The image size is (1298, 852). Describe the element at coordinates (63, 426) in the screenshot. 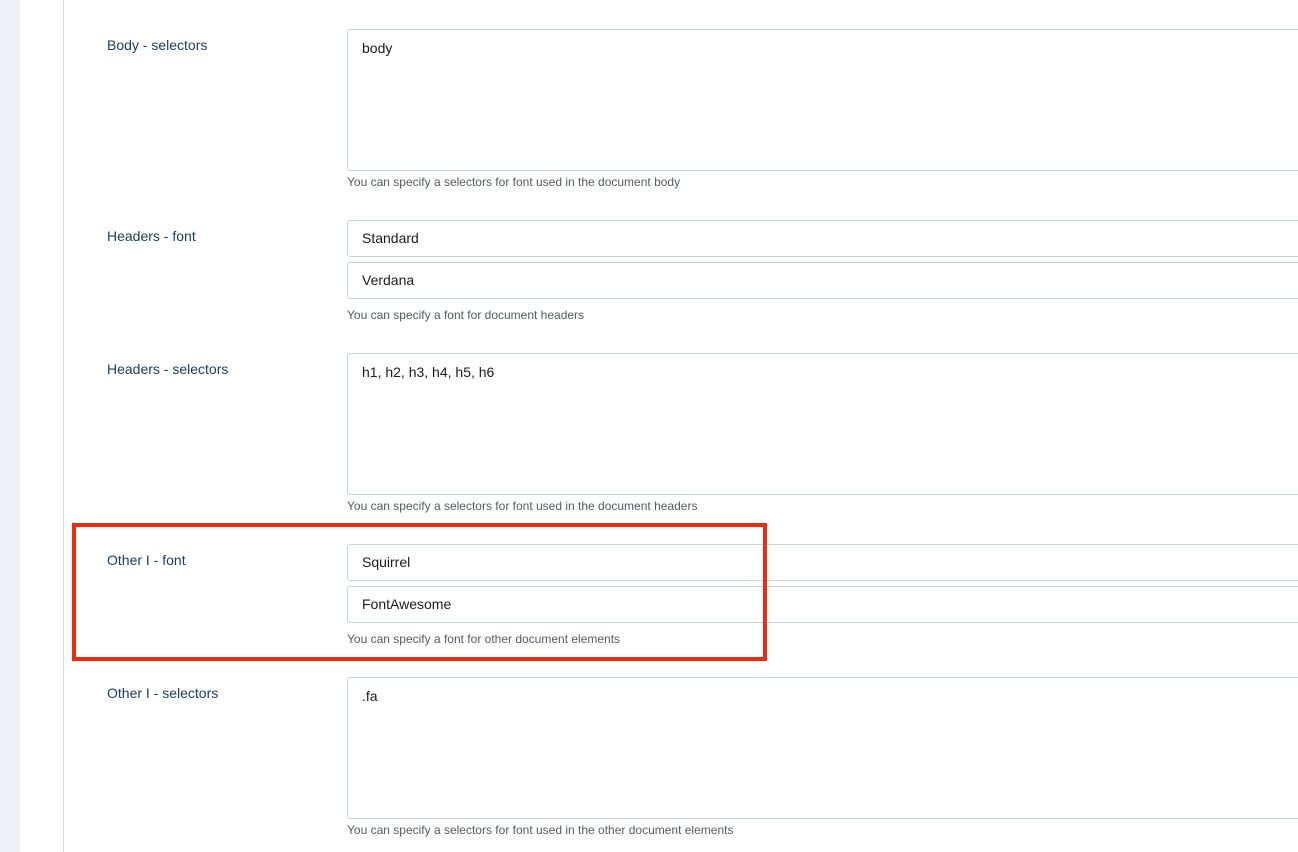

I see `panel-divider` at that location.